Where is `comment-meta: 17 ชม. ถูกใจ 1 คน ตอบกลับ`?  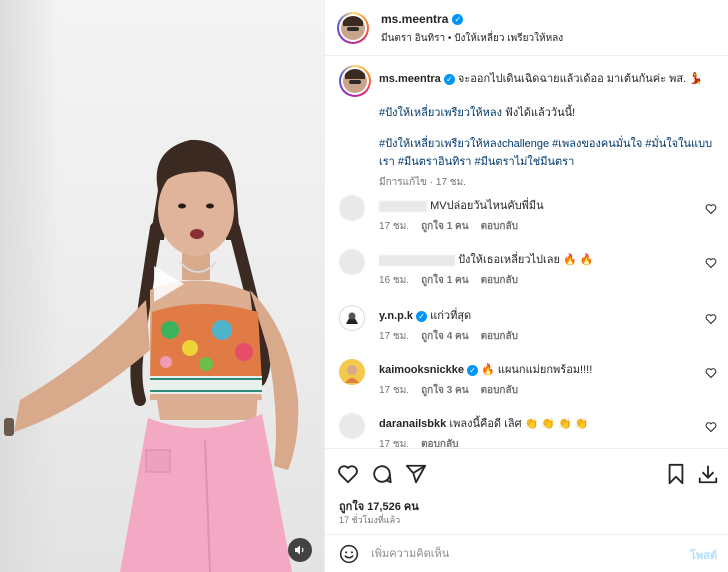 comment-meta: 17 ชม. ถูกใจ 1 คน ตอบกลับ is located at coordinates (448, 226).